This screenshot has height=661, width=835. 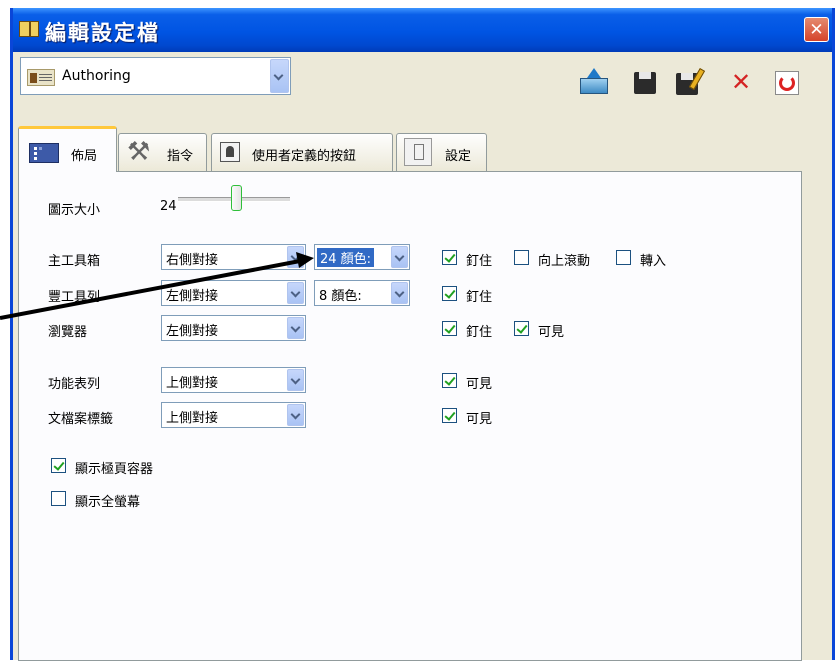 I want to click on document-tabs-visible-checkbox, so click(x=449, y=415).